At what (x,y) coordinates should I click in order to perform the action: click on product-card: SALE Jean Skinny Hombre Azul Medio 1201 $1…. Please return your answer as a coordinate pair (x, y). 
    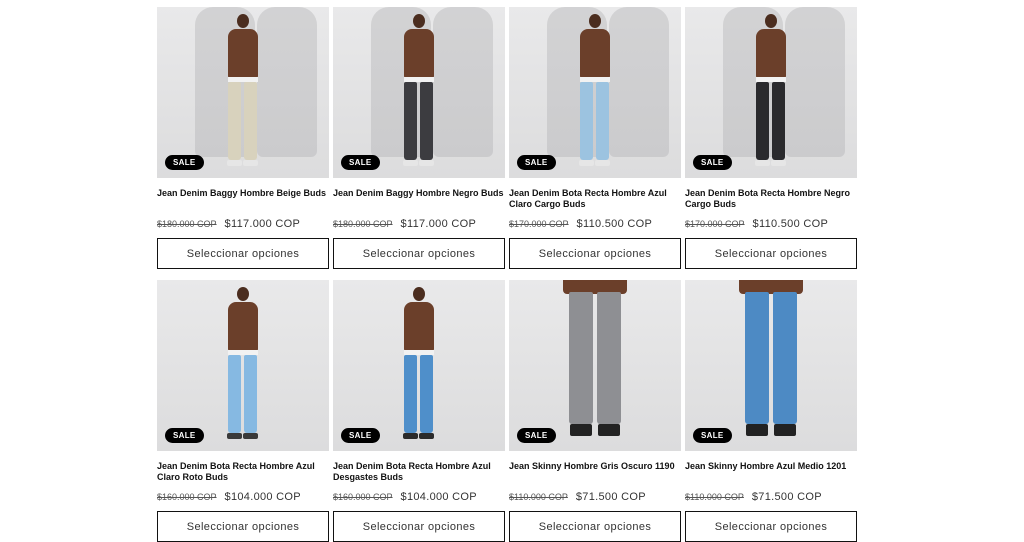
    Looking at the image, I should click on (771, 411).